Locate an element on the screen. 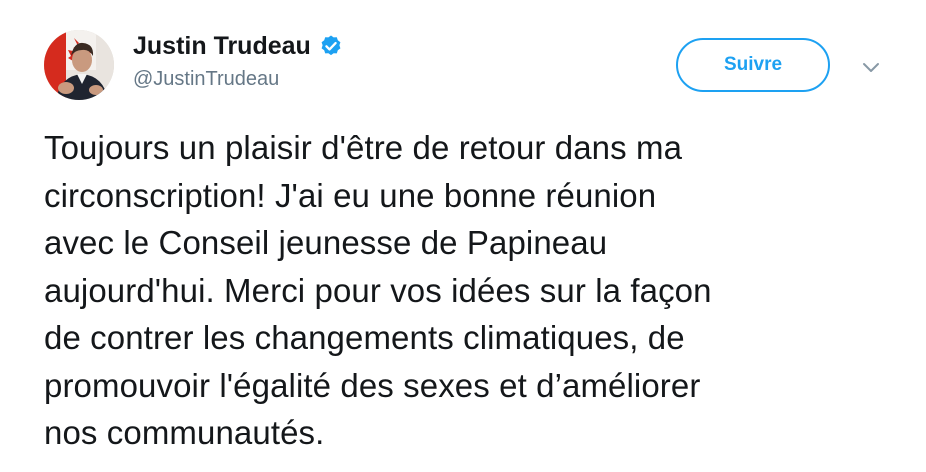 The height and width of the screenshot is (472, 926). author-info: Justin Trudeau @JustinTrudeau is located at coordinates (238, 60).